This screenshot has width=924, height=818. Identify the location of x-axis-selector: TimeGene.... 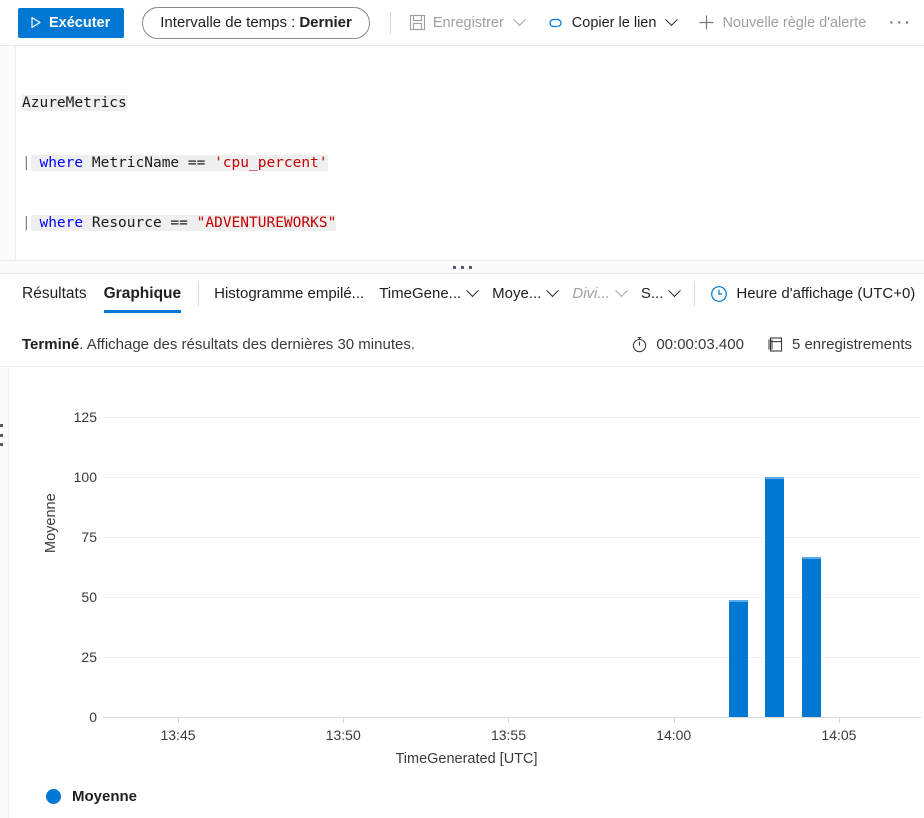
(429, 297).